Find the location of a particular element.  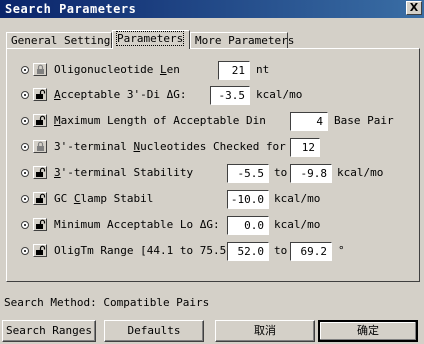

row-acceptable-3-dimer: Acceptable 3'-Di ΔG: -3.5 kcal/mo is located at coordinates (214, 96).